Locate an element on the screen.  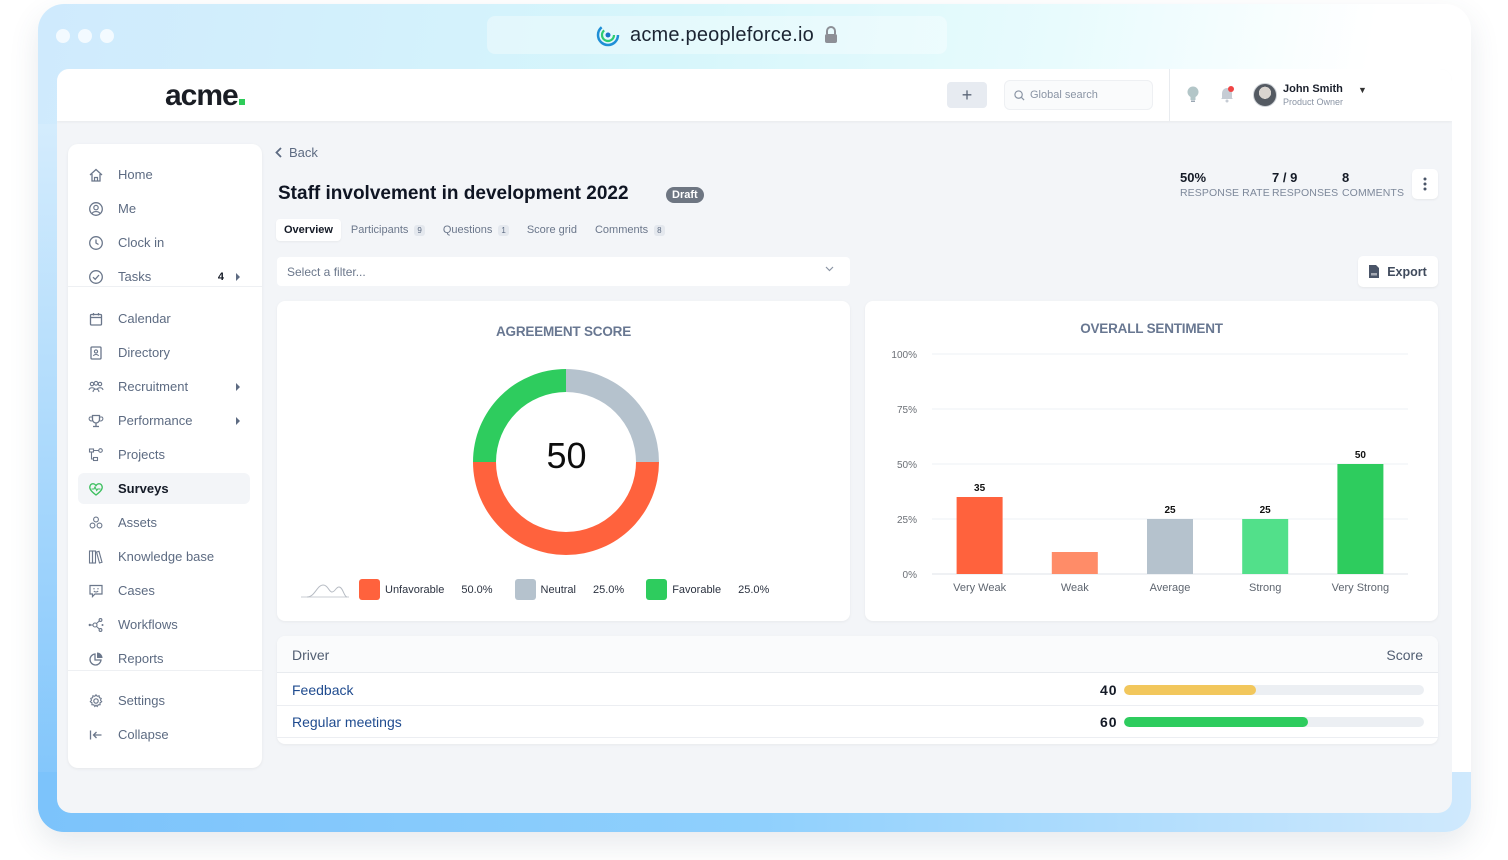
sidebar-item-label: Reports is located at coordinates (141, 658).